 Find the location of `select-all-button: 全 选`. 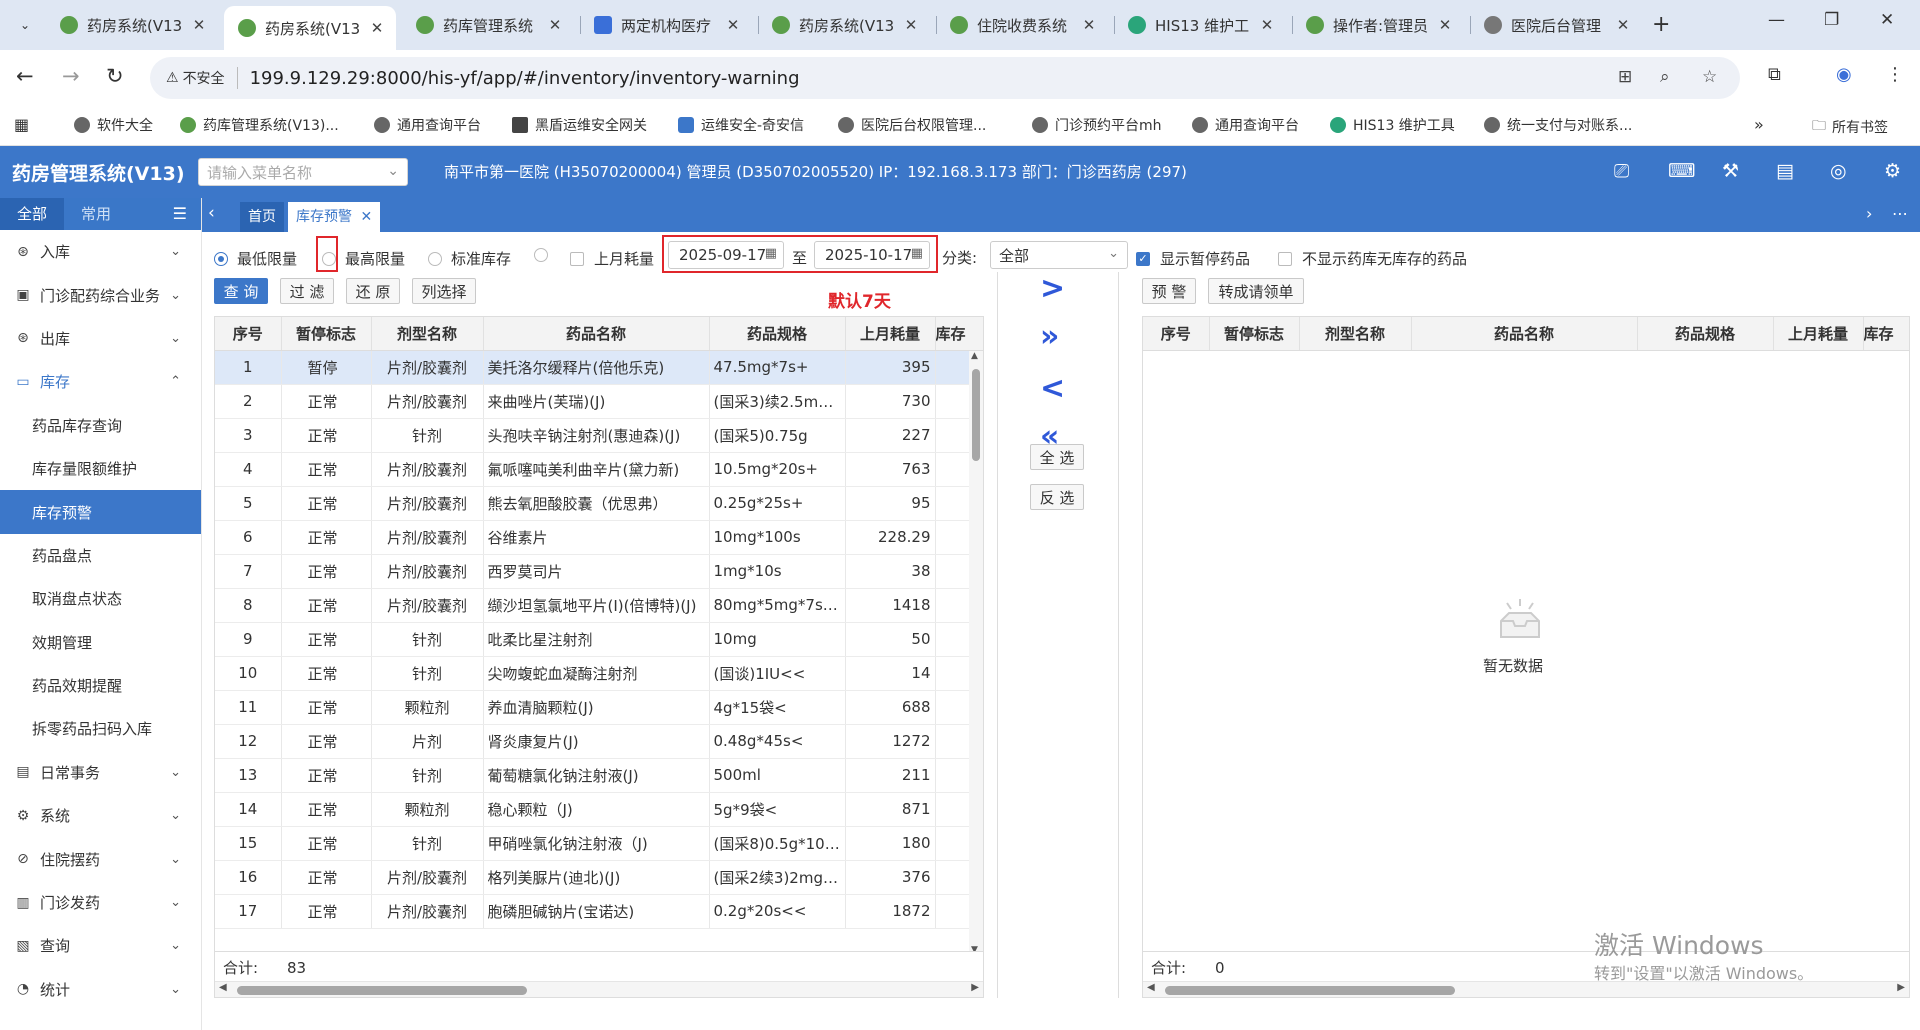

select-all-button: 全 选 is located at coordinates (1057, 457).